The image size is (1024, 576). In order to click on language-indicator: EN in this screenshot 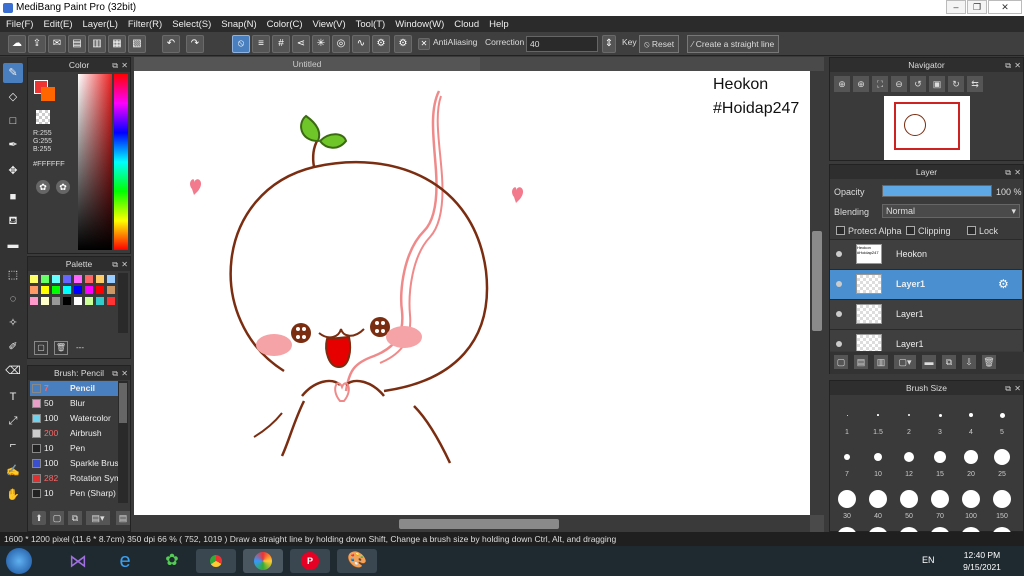, I will do `click(928, 560)`.